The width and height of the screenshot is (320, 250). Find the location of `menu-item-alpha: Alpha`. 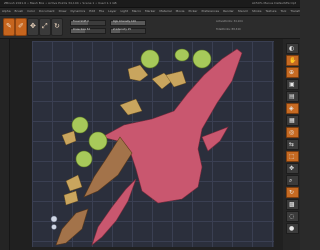

menu-item-alpha: Alpha is located at coordinates (6, 11).